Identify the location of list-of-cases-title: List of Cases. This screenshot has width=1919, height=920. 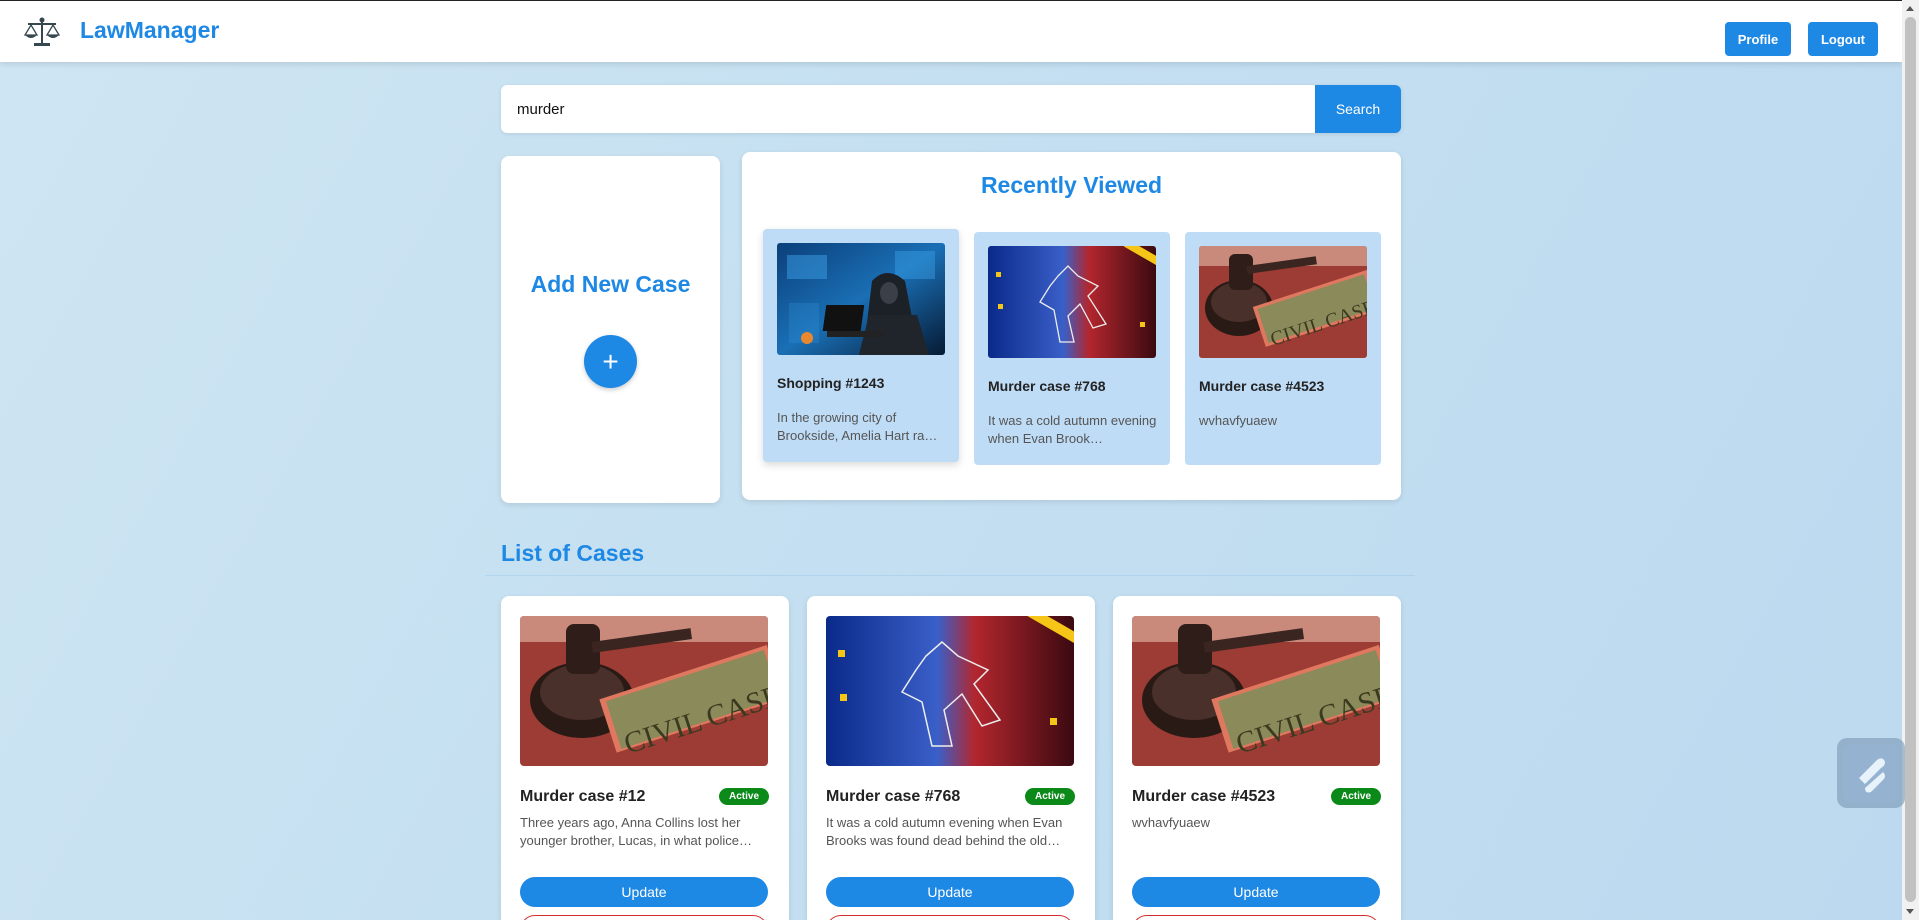
(573, 553).